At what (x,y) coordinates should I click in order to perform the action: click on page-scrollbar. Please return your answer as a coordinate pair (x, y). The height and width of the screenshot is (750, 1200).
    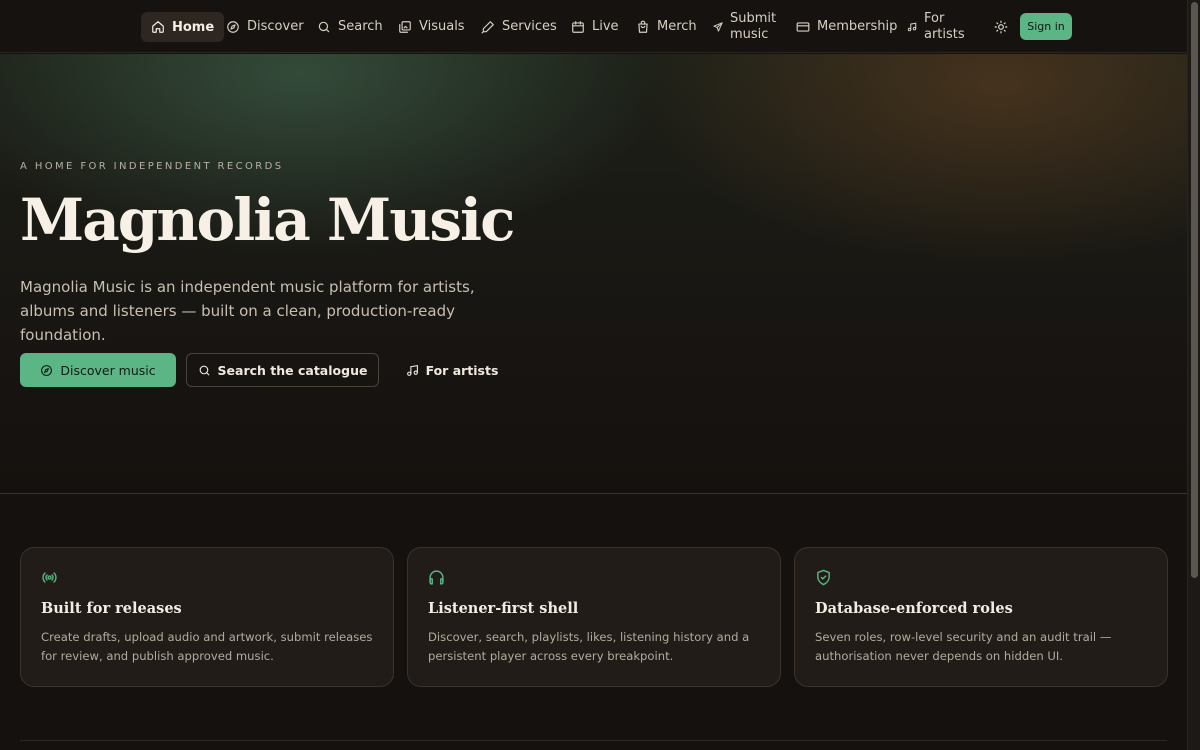
    Looking at the image, I should click on (1193, 375).